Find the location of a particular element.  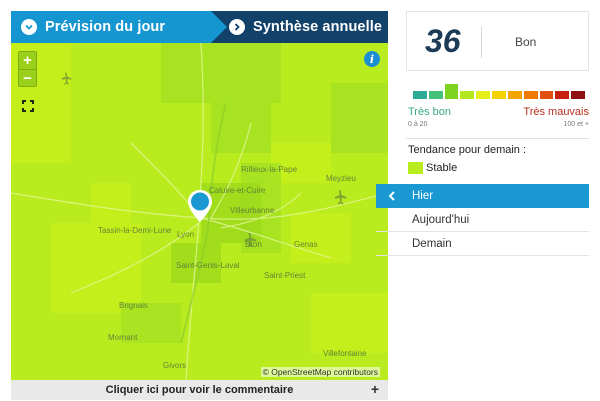

fullscreen-icon is located at coordinates (28, 106).